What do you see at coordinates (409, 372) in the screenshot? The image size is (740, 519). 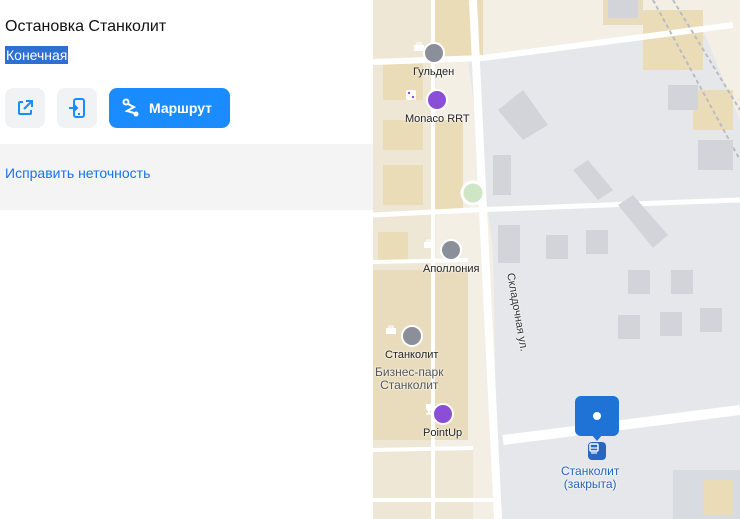 I see `poi-label-line: Бизнес-парк` at bounding box center [409, 372].